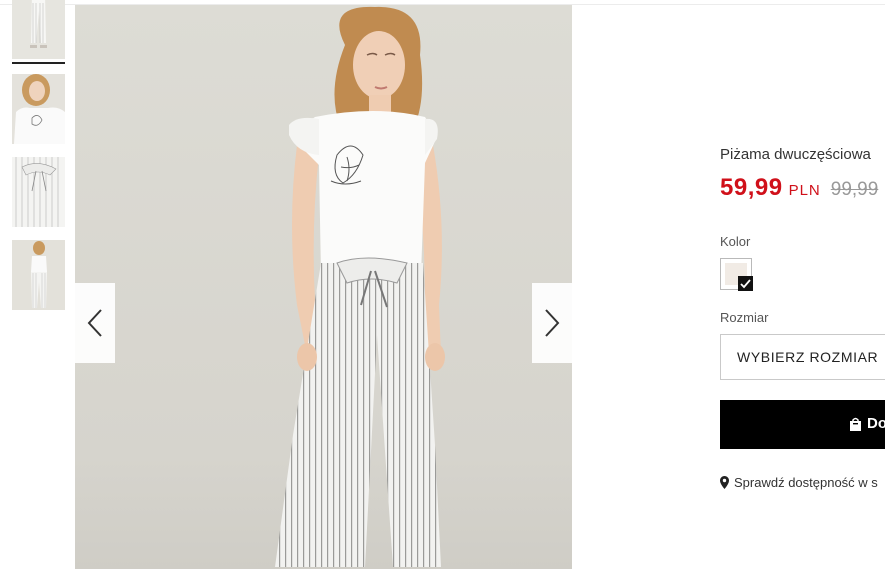  I want to click on chevron-left-icon, so click(94, 323).